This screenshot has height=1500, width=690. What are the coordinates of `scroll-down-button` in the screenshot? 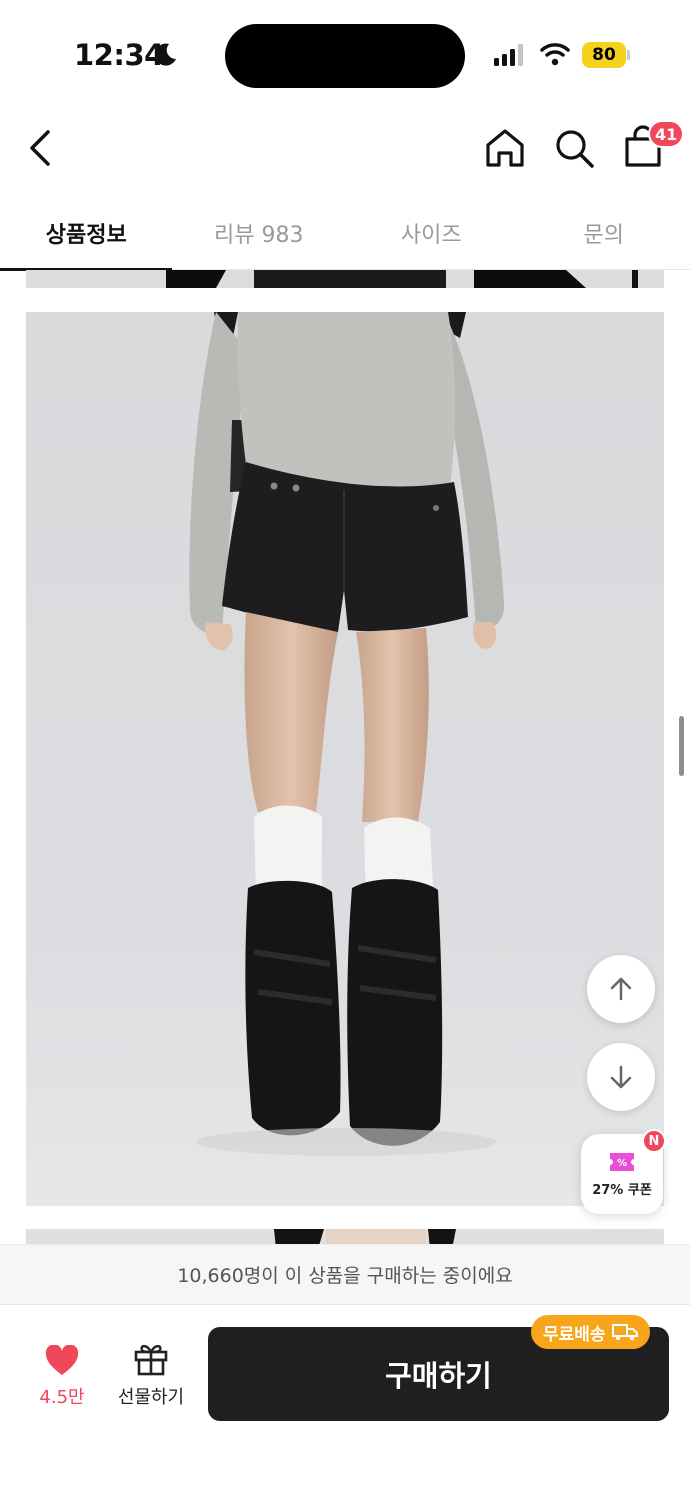 It's located at (621, 1077).